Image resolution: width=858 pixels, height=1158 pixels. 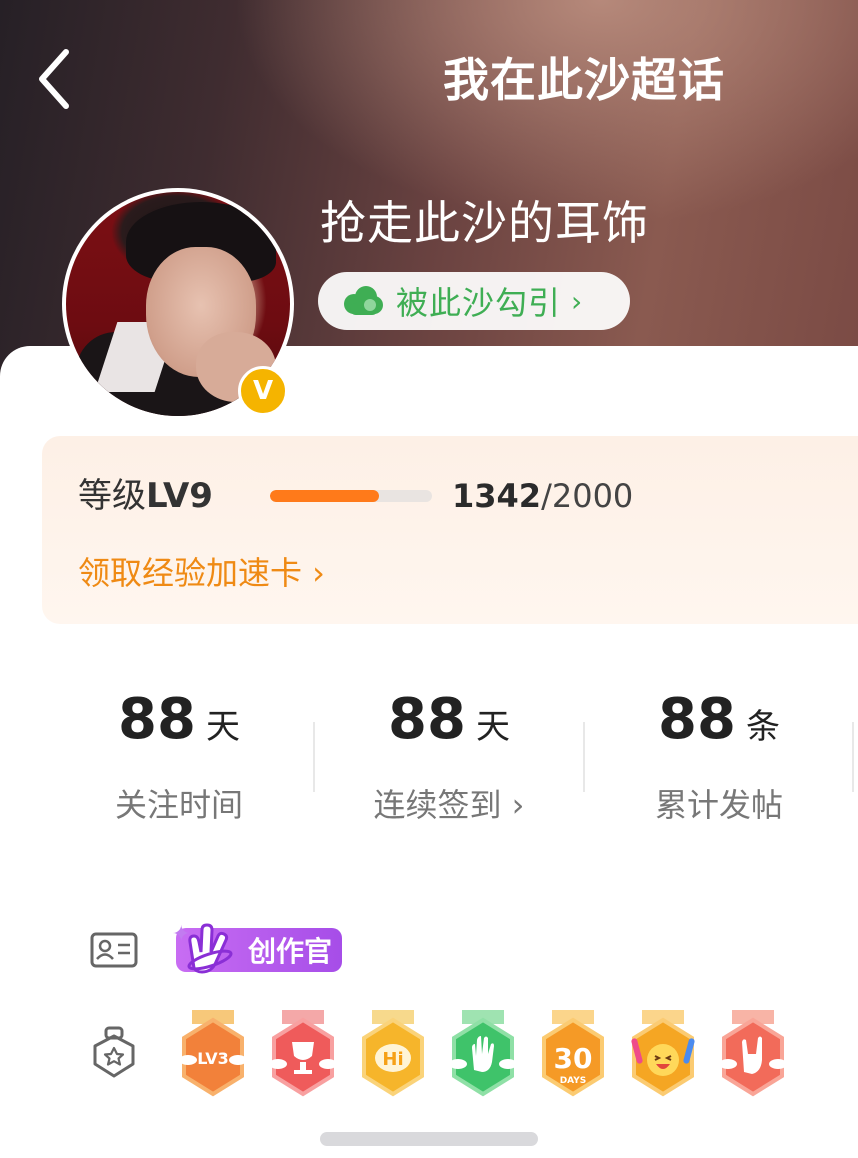 I want to click on medal-subtext: DAYS, so click(x=573, y=1081).